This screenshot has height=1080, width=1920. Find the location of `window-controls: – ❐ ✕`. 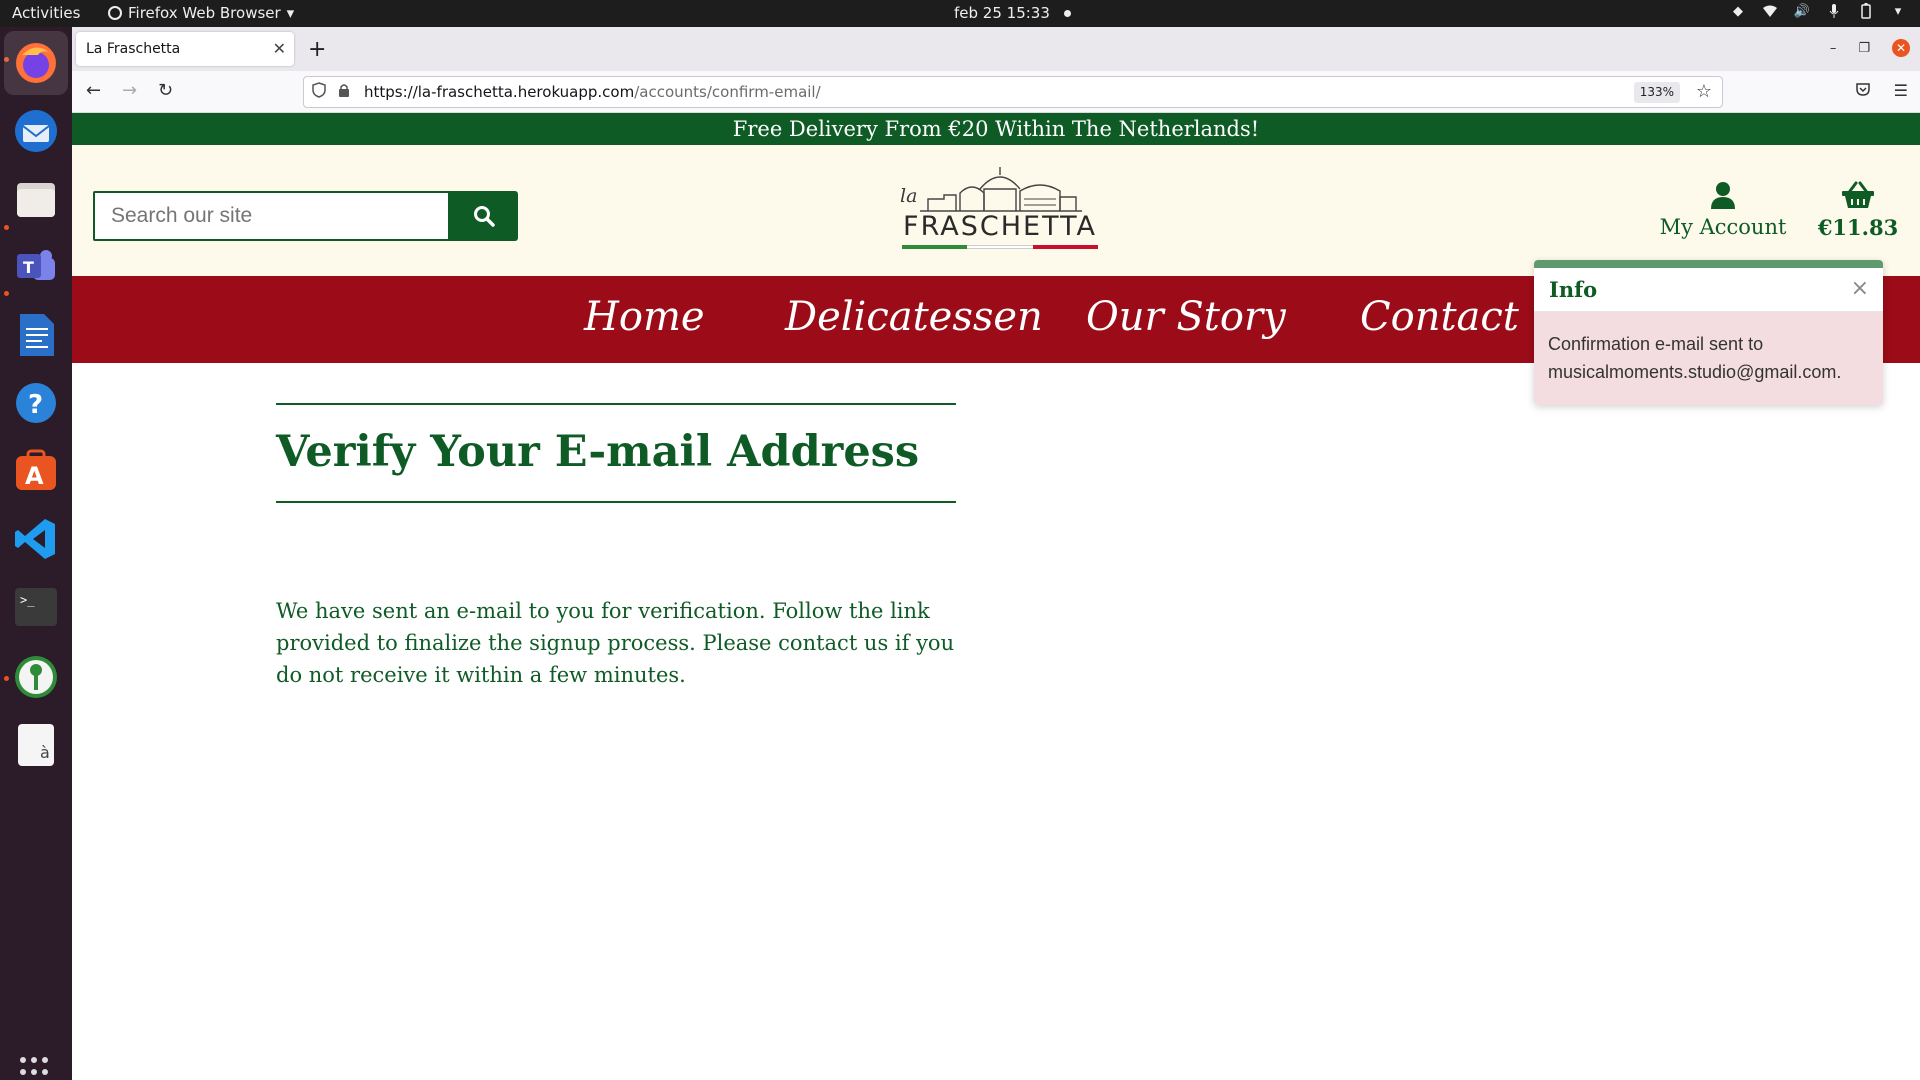

window-controls: – ❐ ✕ is located at coordinates (1870, 48).